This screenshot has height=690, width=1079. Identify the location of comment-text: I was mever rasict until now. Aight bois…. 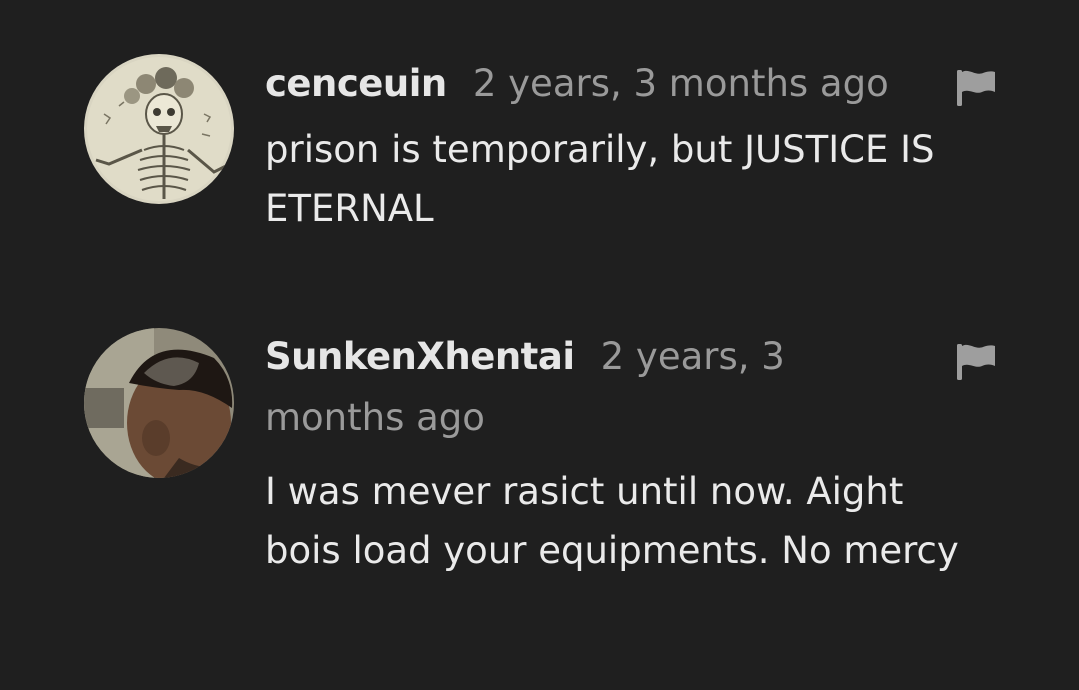
(612, 521).